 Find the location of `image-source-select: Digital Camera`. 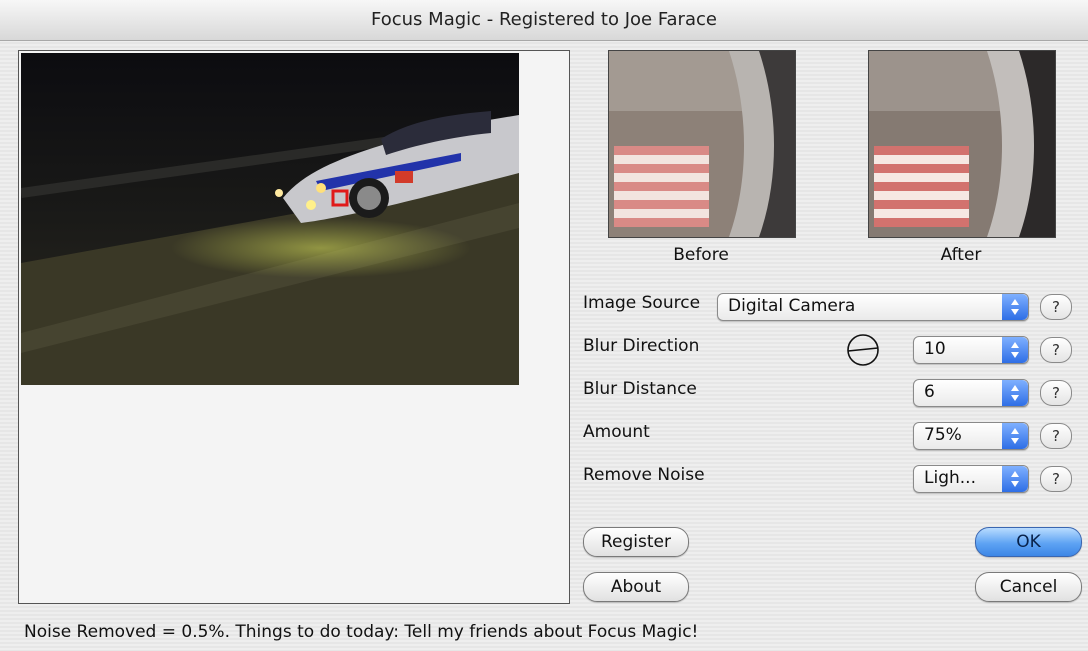

image-source-select: Digital Camera is located at coordinates (873, 307).